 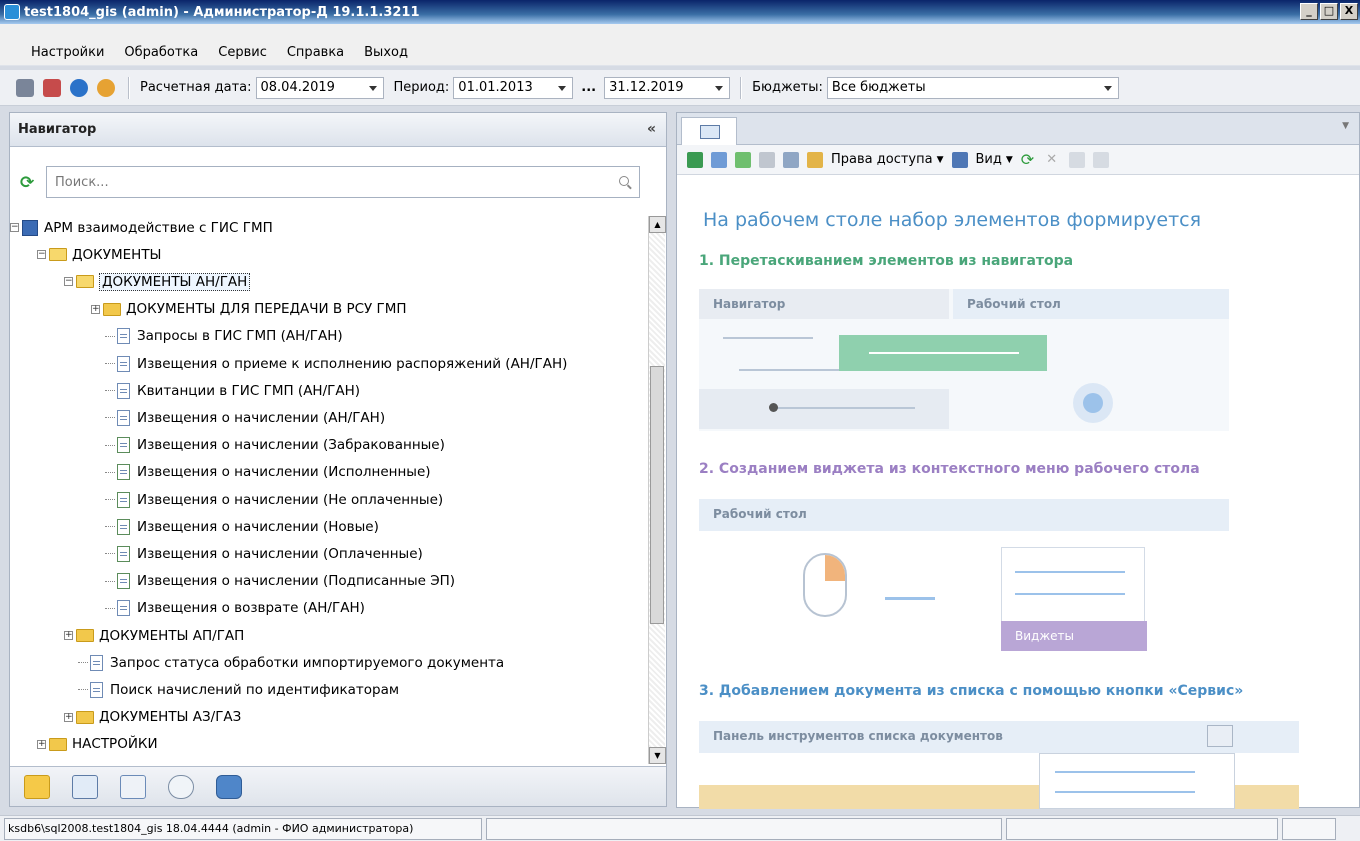 I want to click on tree-item: Извещения о начислении (Не оплаченные), so click(x=274, y=499).